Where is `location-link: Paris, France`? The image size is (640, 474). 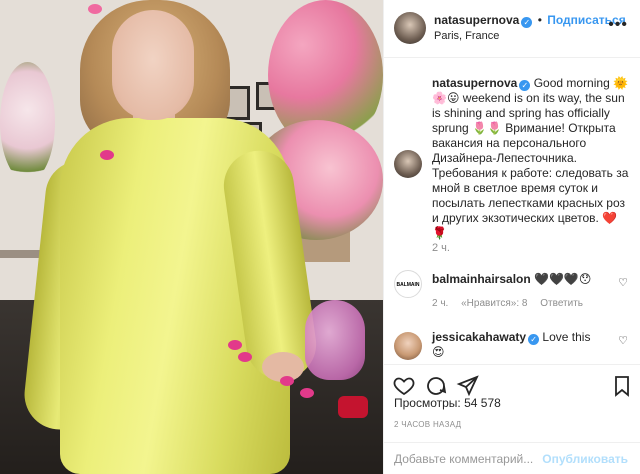 location-link: Paris, France is located at coordinates (466, 36).